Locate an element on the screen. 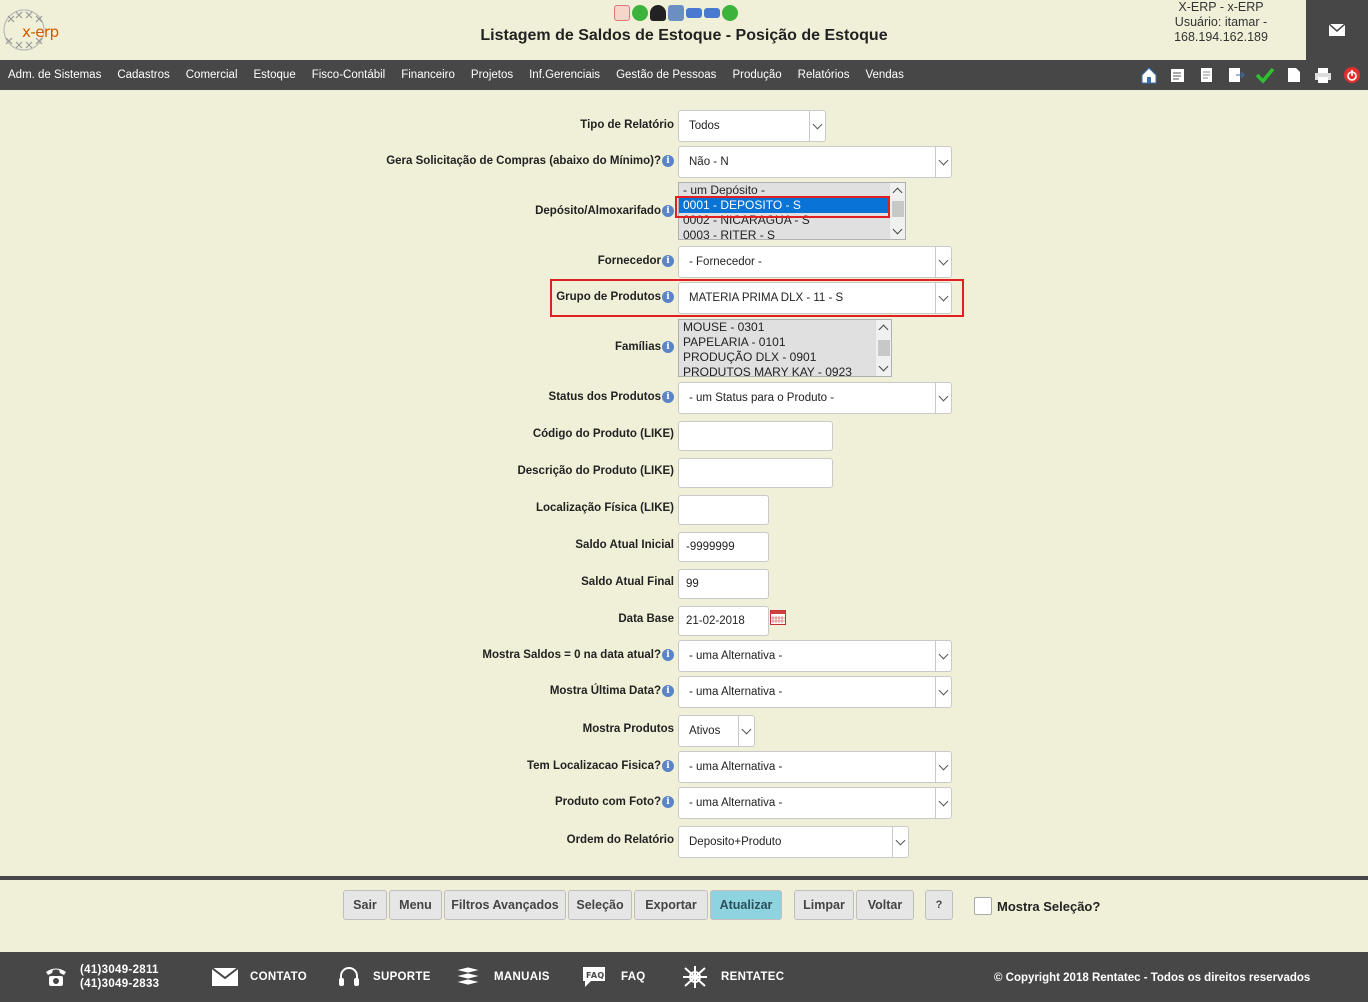  document-edit-icon is located at coordinates (1207, 75).